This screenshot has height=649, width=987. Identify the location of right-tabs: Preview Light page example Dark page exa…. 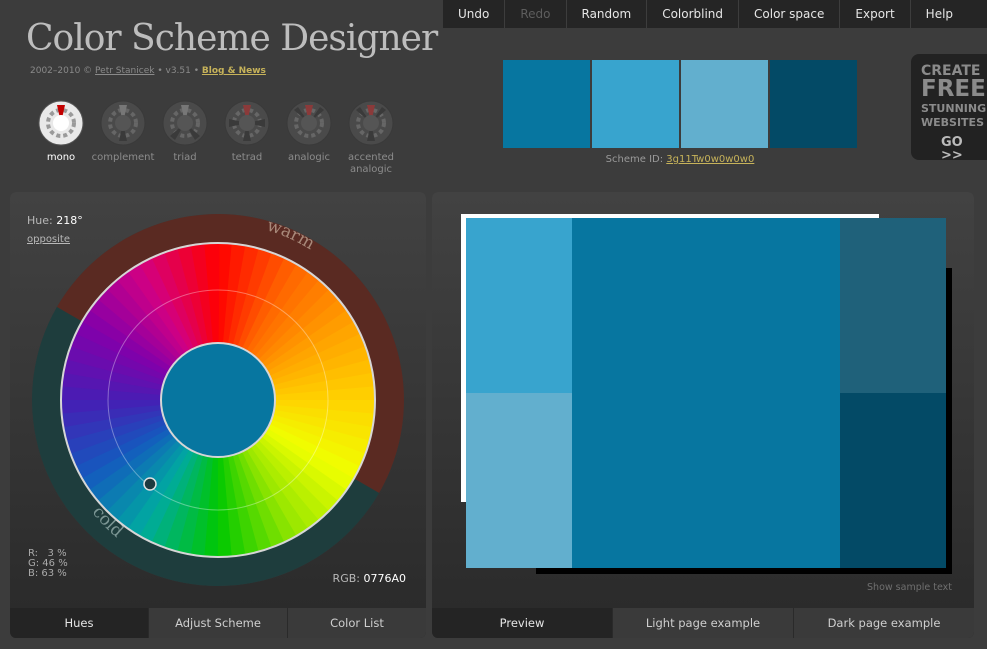
(703, 623).